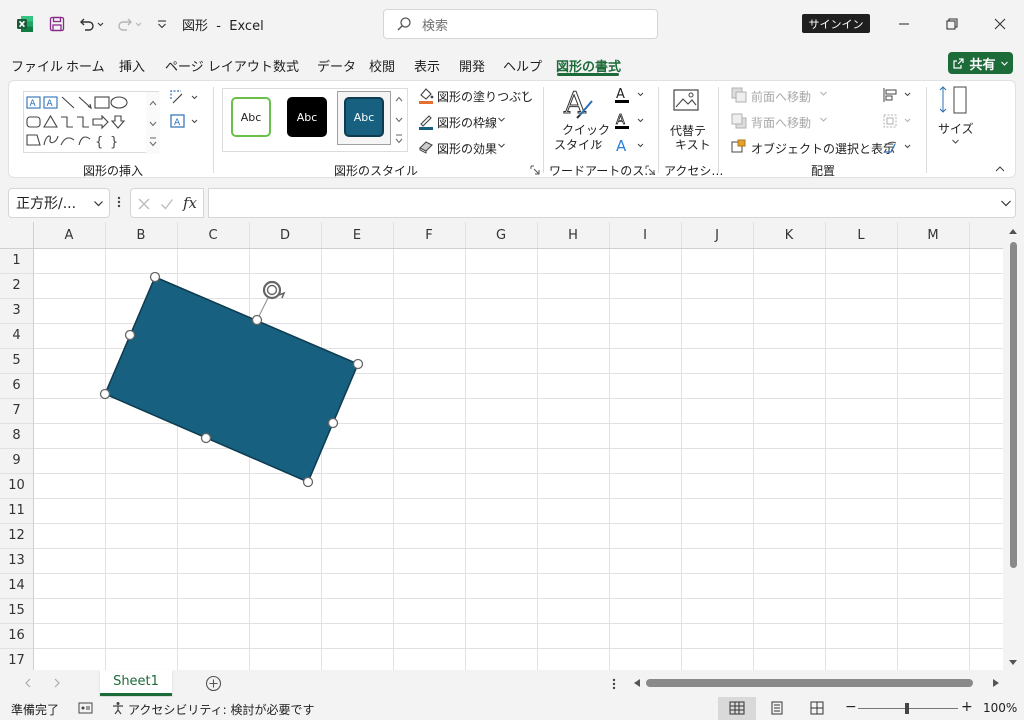 This screenshot has width=1024, height=720. Describe the element at coordinates (364, 117) in the screenshot. I see `style-sample-blue: Abc` at that location.